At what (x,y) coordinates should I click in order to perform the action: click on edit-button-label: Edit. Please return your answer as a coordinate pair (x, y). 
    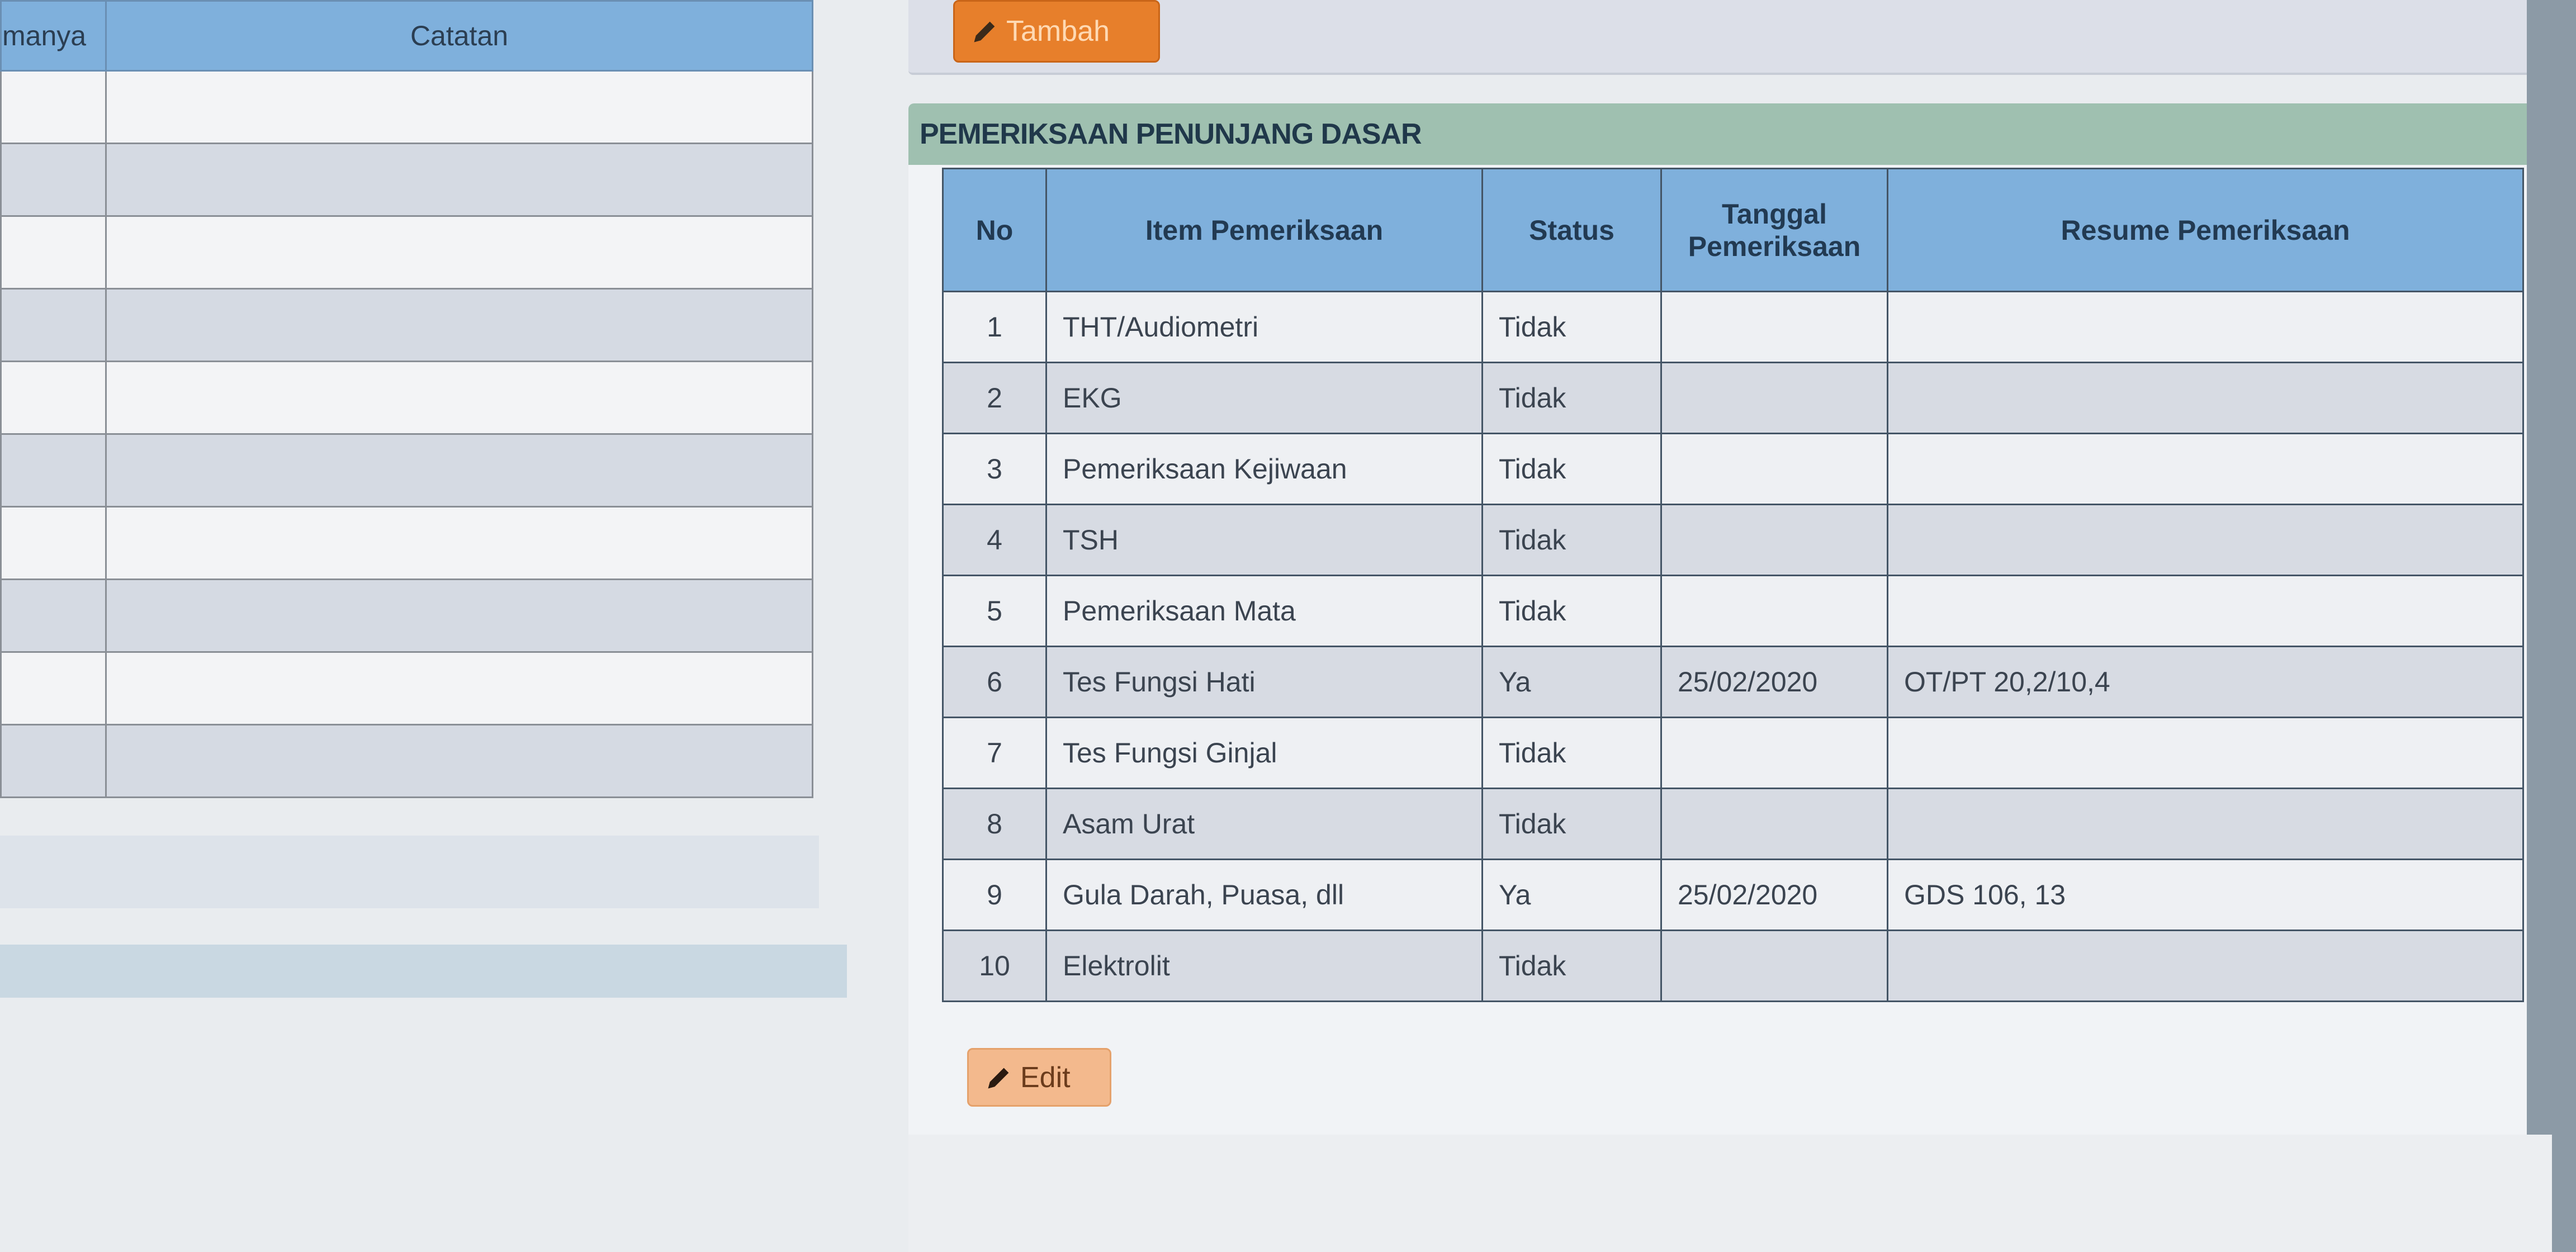
    Looking at the image, I should click on (1045, 1077).